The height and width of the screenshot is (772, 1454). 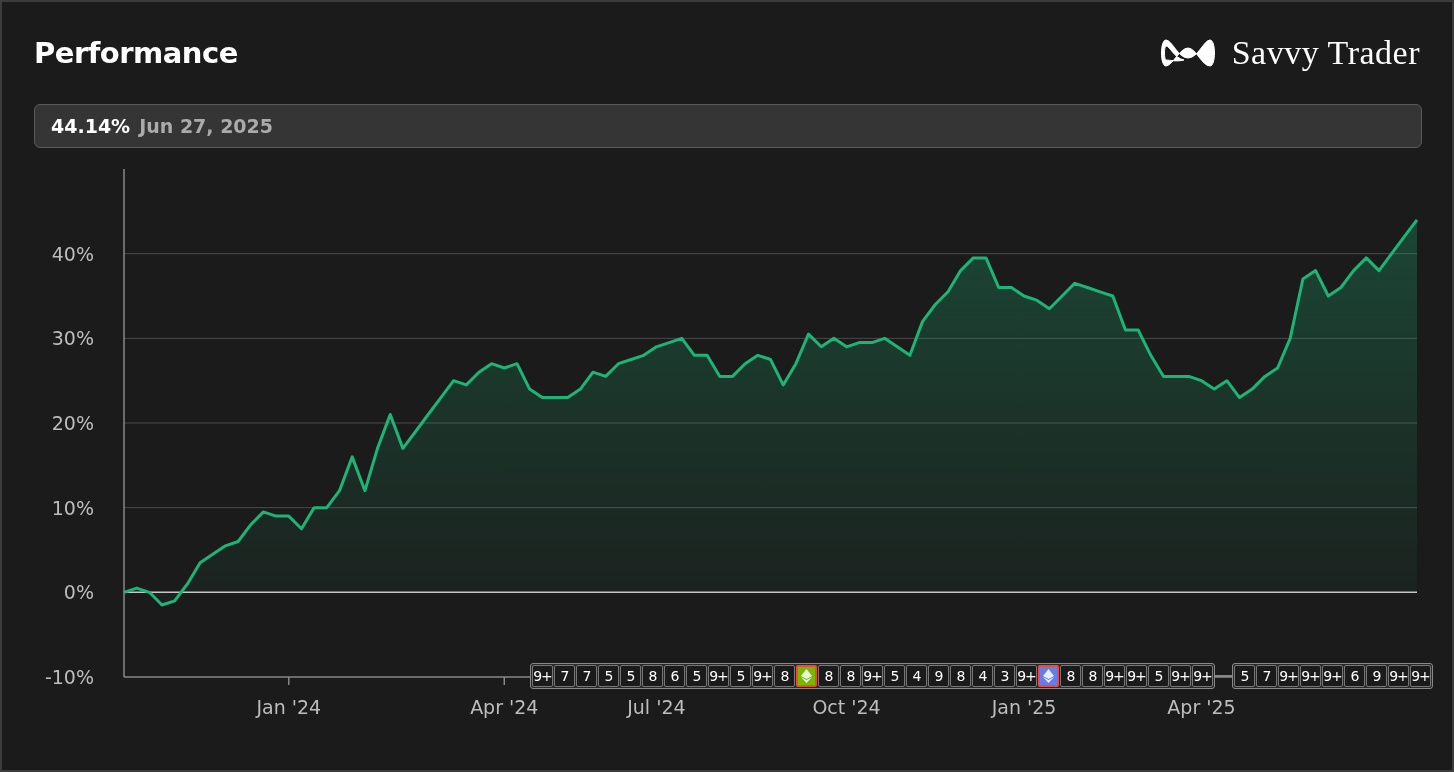 I want to click on y-axis-label: 40%, so click(x=72, y=253).